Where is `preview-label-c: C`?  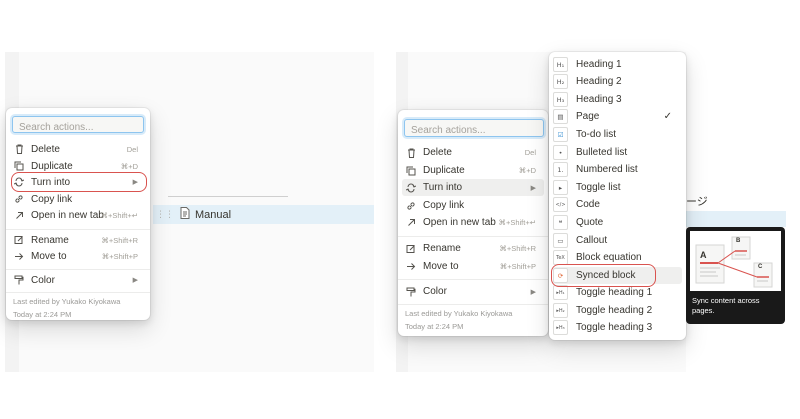 preview-label-c: C is located at coordinates (760, 267).